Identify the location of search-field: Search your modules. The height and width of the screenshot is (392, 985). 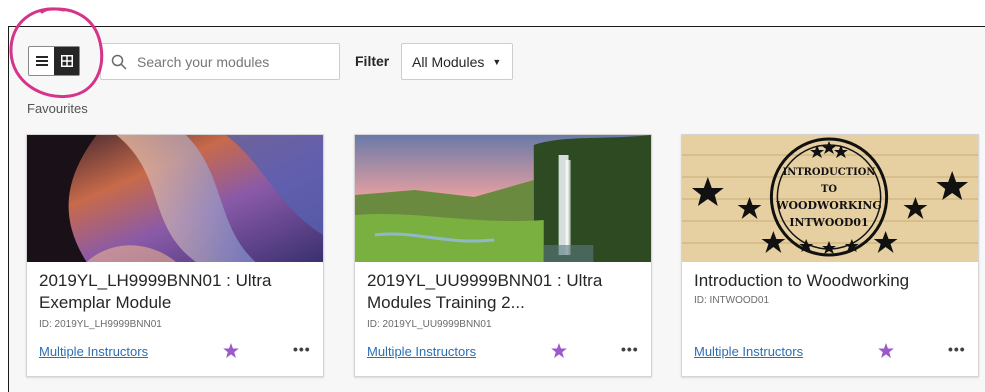
(220, 61).